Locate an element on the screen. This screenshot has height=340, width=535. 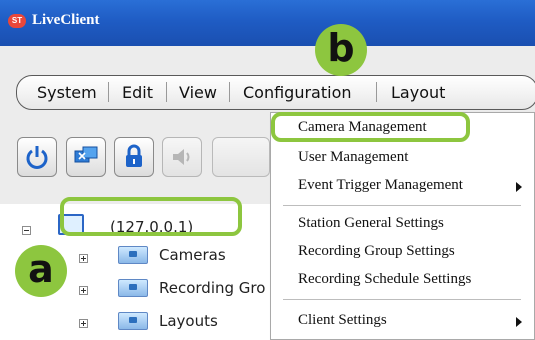
toolbar-hidden-button is located at coordinates (241, 157).